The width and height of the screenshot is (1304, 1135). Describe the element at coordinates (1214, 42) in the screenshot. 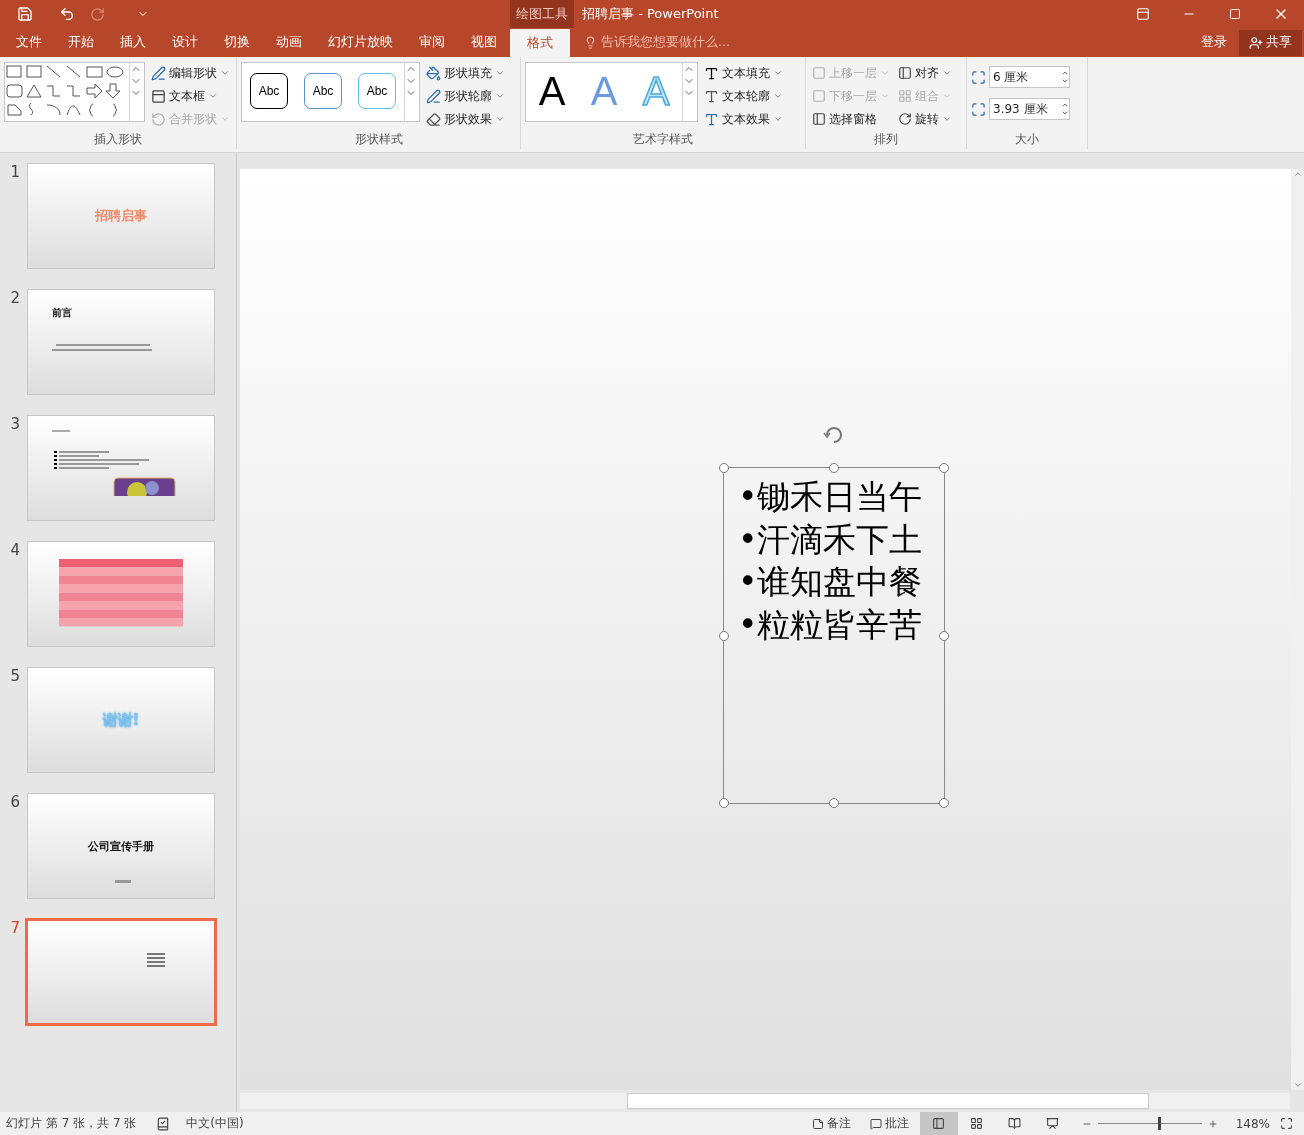

I see `sign-in-link: 登录` at that location.